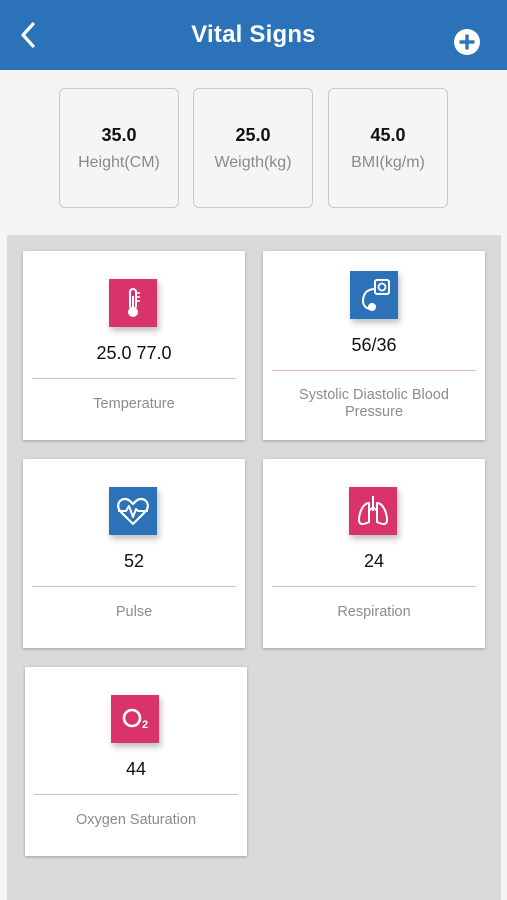 This screenshot has height=900, width=507. I want to click on heart-pulse-icon, so click(133, 511).